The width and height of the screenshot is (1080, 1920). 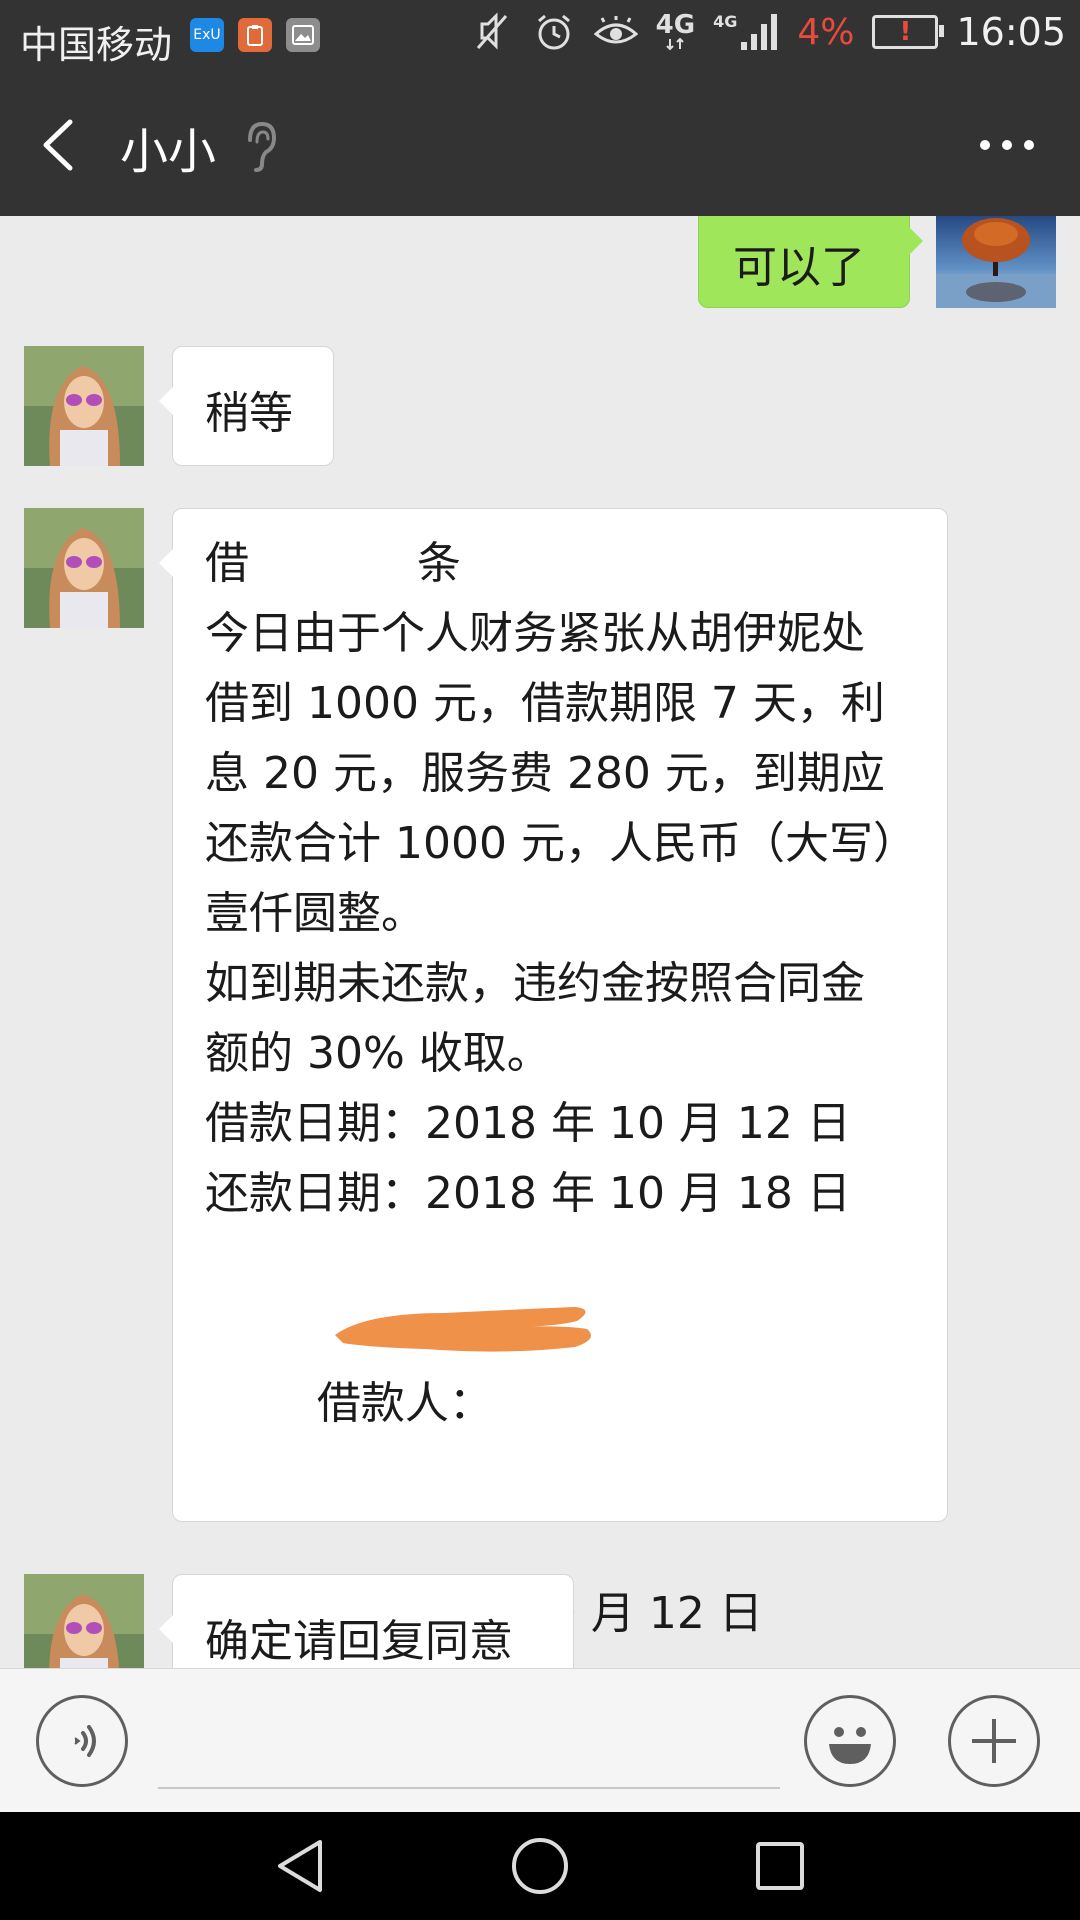 I want to click on carrier-name: 中国移动, so click(x=96, y=45).